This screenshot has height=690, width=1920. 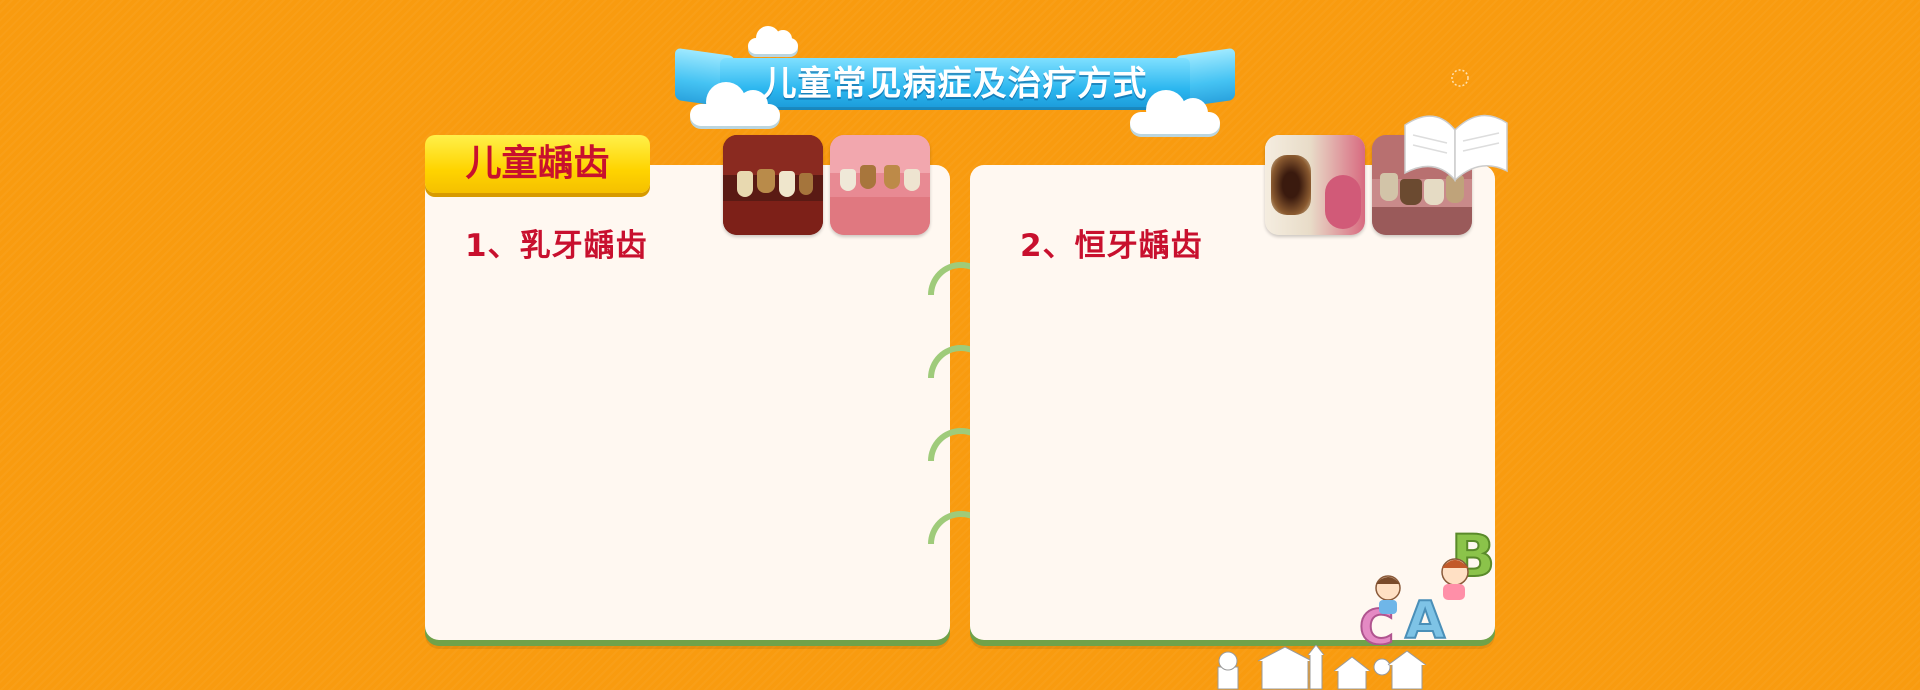 What do you see at coordinates (955, 84) in the screenshot?
I see `page-title: 儿童常见病症及治疗方式` at bounding box center [955, 84].